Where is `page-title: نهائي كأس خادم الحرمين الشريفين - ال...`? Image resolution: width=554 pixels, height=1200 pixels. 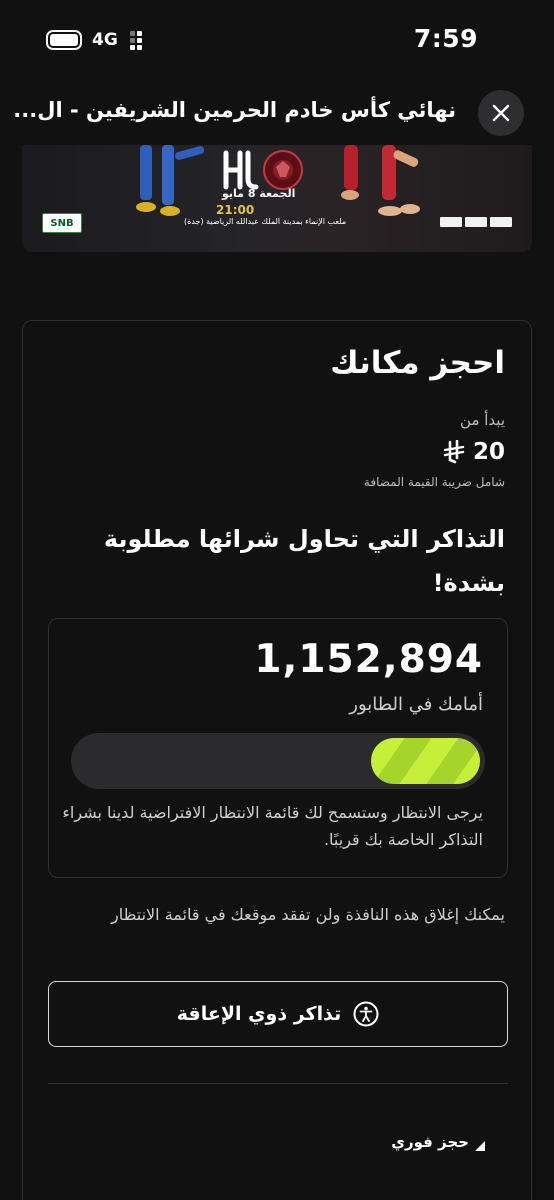 page-title: نهائي كأس خادم الحرمين الشريفين - ال... is located at coordinates (234, 110).